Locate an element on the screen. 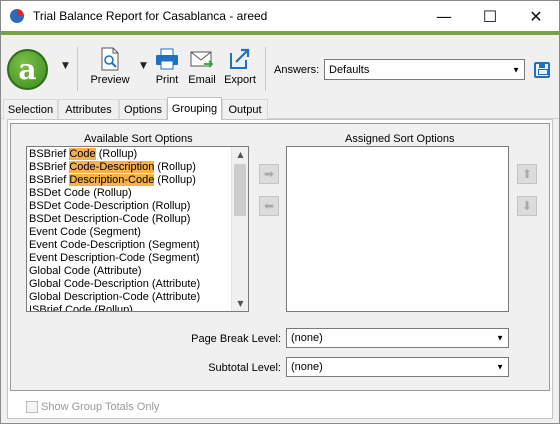 Image resolution: width=560 pixels, height=424 pixels. list-item: ISBrief Code (Rollup) is located at coordinates (137, 308).